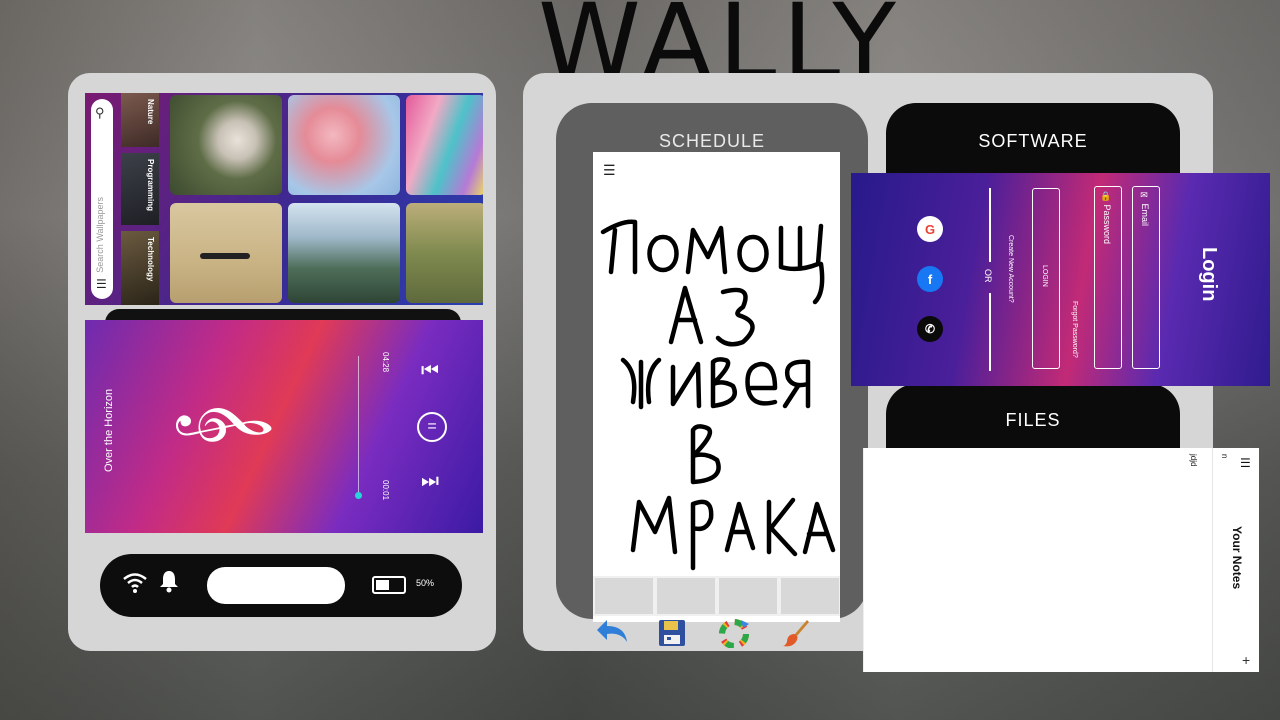  I want to click on wifi-icon, so click(135, 585).